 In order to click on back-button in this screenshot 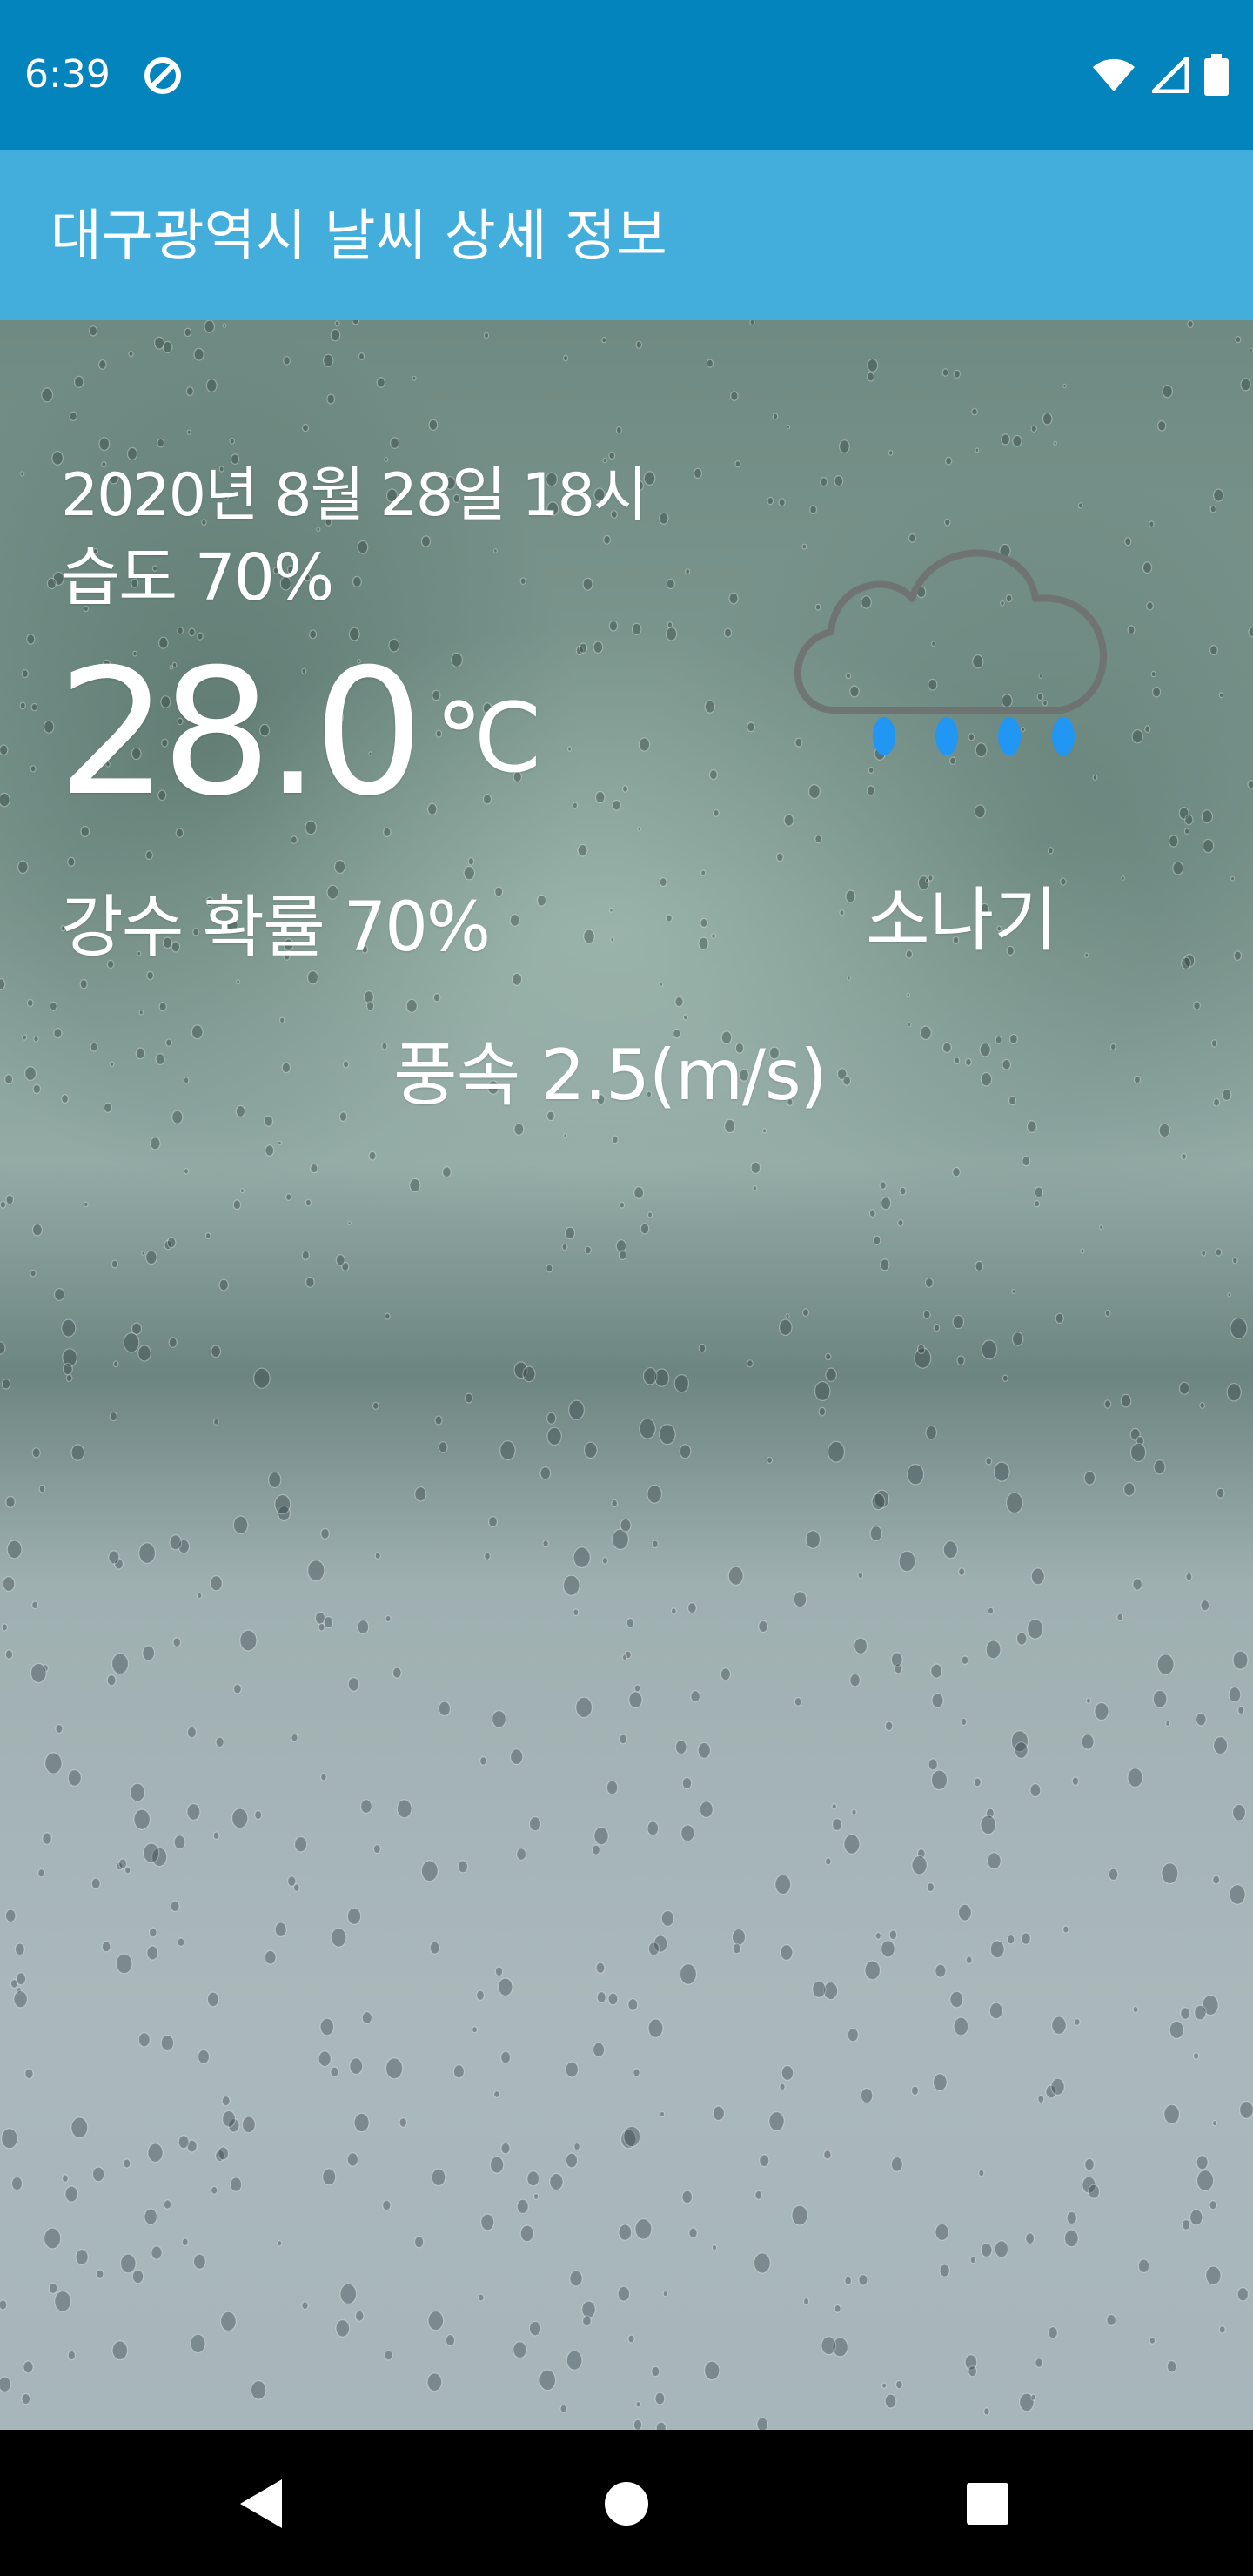, I will do `click(261, 2504)`.